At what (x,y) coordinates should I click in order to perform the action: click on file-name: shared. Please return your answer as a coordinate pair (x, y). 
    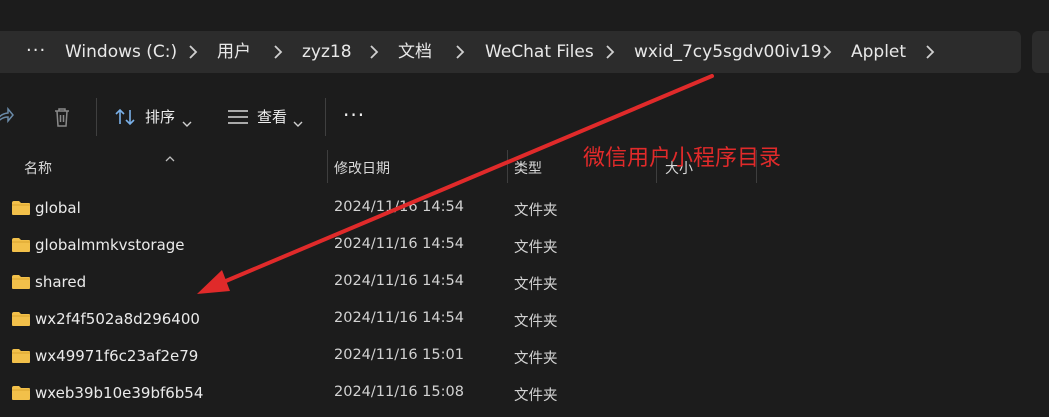
    Looking at the image, I should click on (61, 282).